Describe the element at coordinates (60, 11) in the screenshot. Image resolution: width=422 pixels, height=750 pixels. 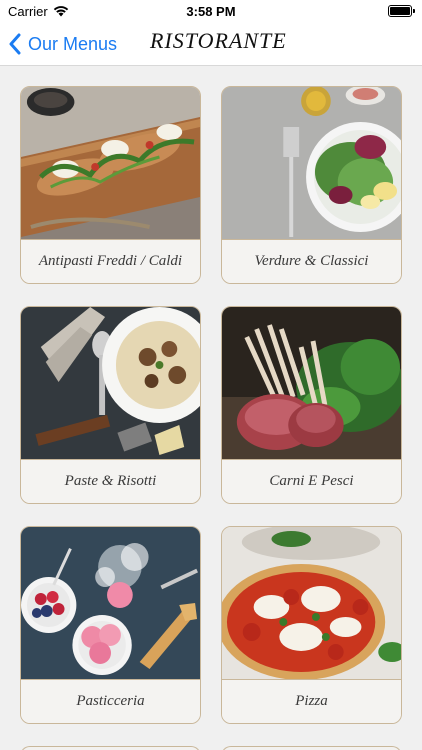
I see `wifi-icon` at that location.